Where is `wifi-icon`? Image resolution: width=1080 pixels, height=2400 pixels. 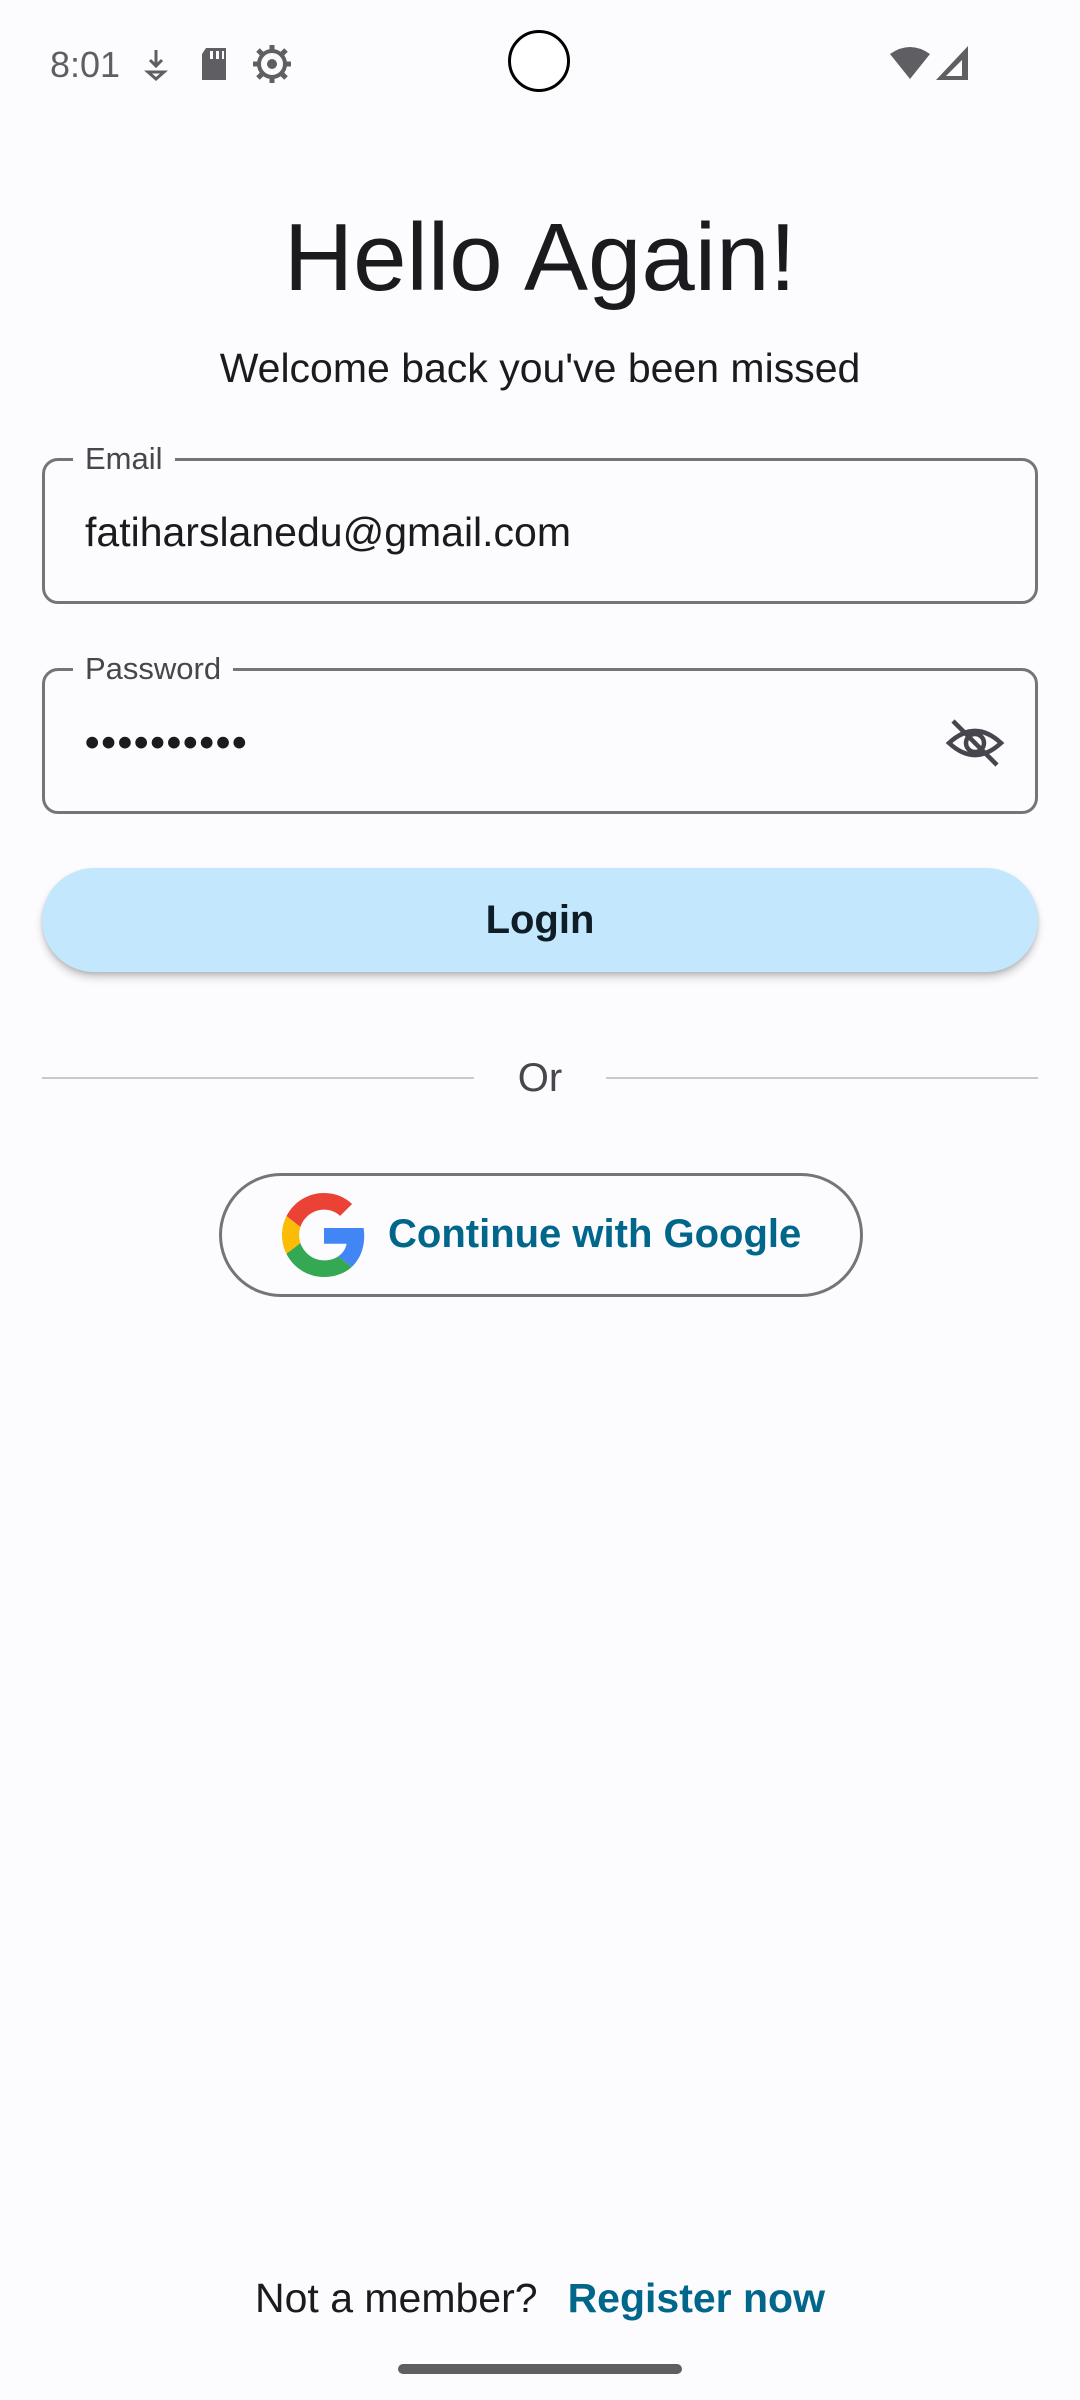
wifi-icon is located at coordinates (910, 63).